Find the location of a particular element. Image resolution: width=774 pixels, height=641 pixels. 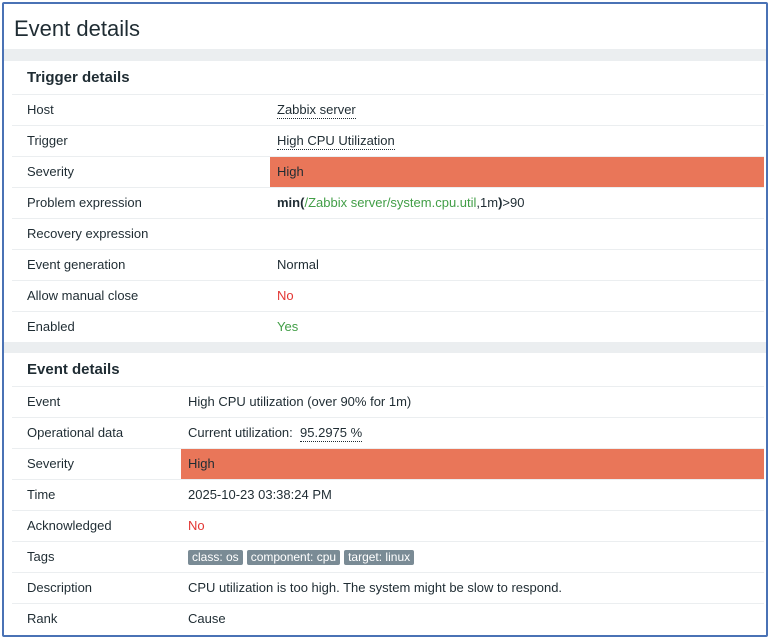

row-severity: Severity High is located at coordinates (388, 171).